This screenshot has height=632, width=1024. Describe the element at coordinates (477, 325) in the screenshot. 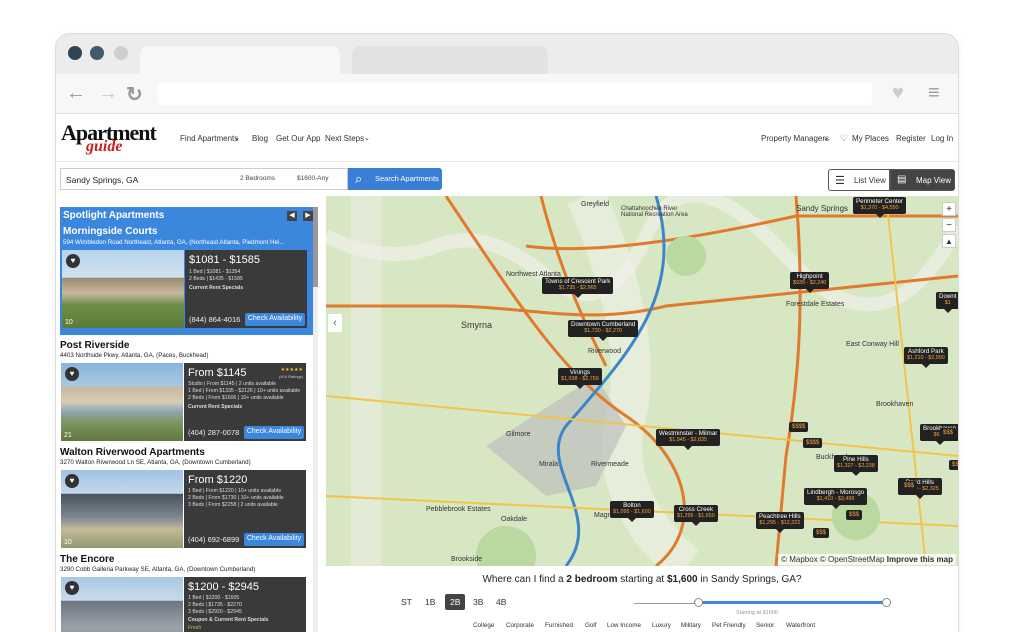

I see `map-label: Smyrna` at that location.